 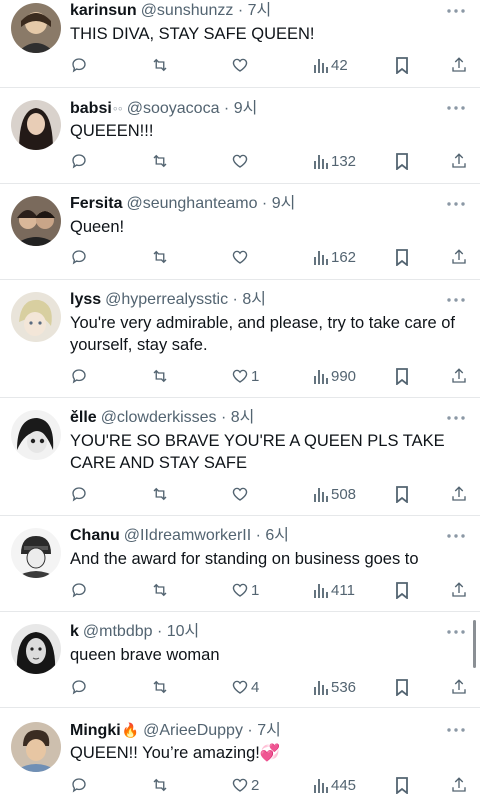 I want to click on tweet: k @mtbdbp · 10시 queen brave woman 4 536, so click(x=240, y=660).